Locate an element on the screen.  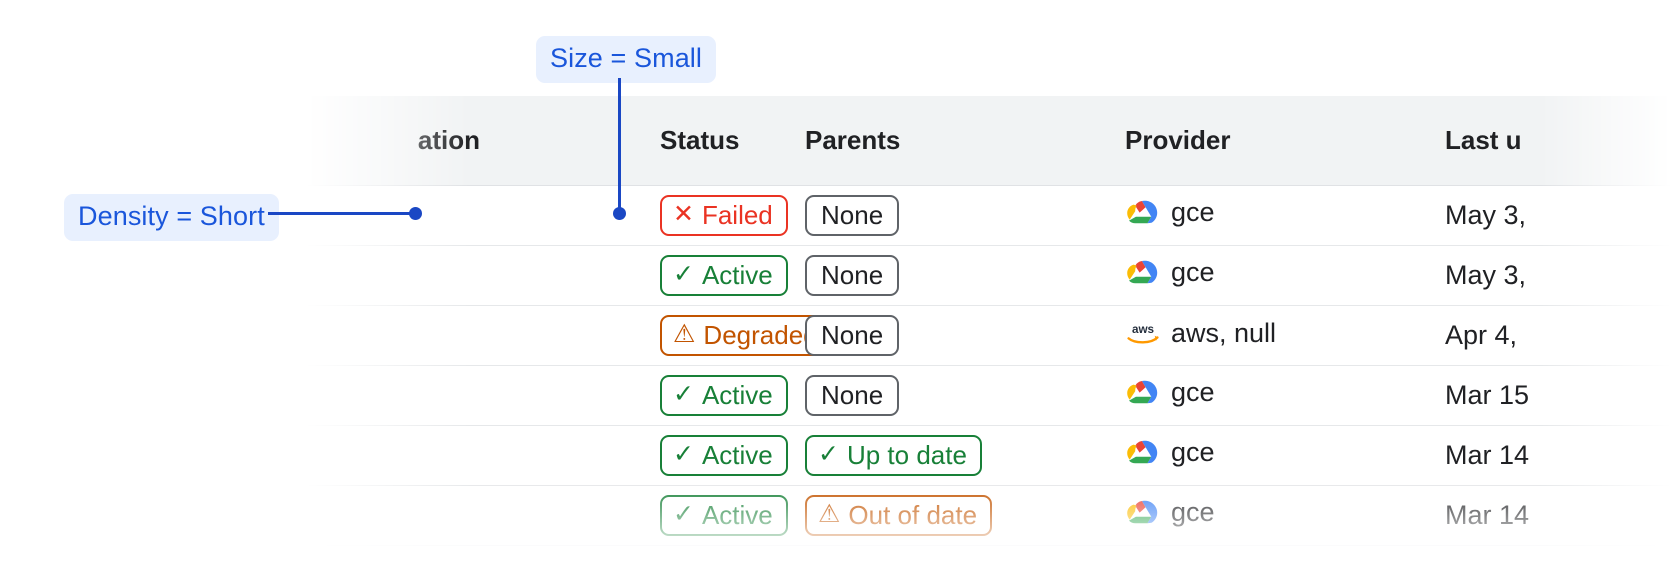
annotation-size-connector is located at coordinates (619, 145).